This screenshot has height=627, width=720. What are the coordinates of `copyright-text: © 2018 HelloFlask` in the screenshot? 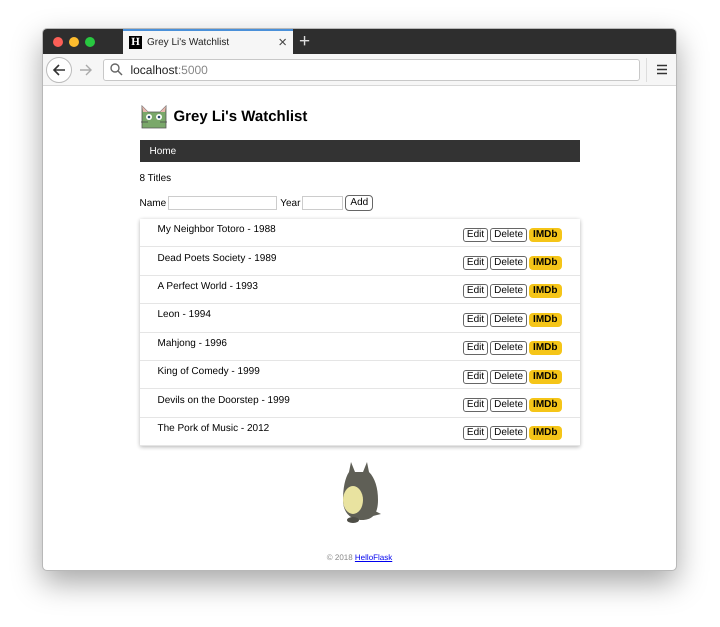 It's located at (360, 558).